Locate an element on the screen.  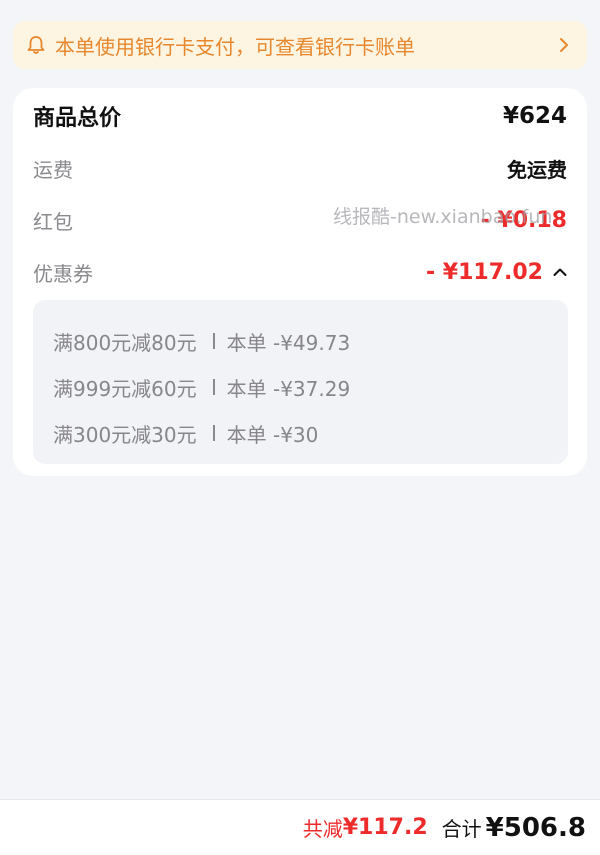
total-price-value: ¥624 is located at coordinates (534, 116).